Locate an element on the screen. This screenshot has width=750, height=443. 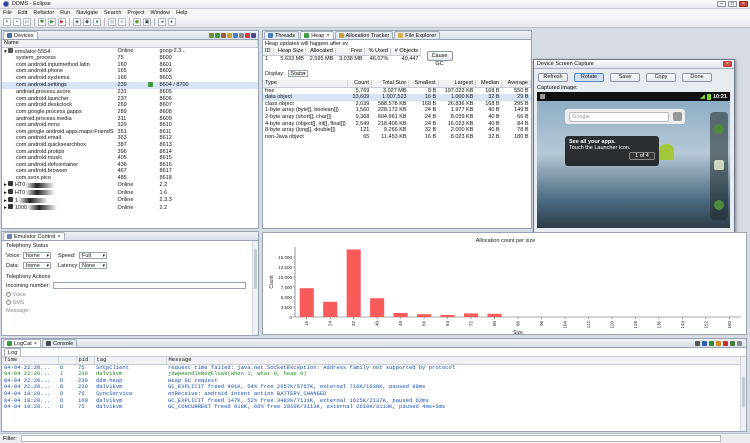
save-icon: ▪ is located at coordinates (17, 22).